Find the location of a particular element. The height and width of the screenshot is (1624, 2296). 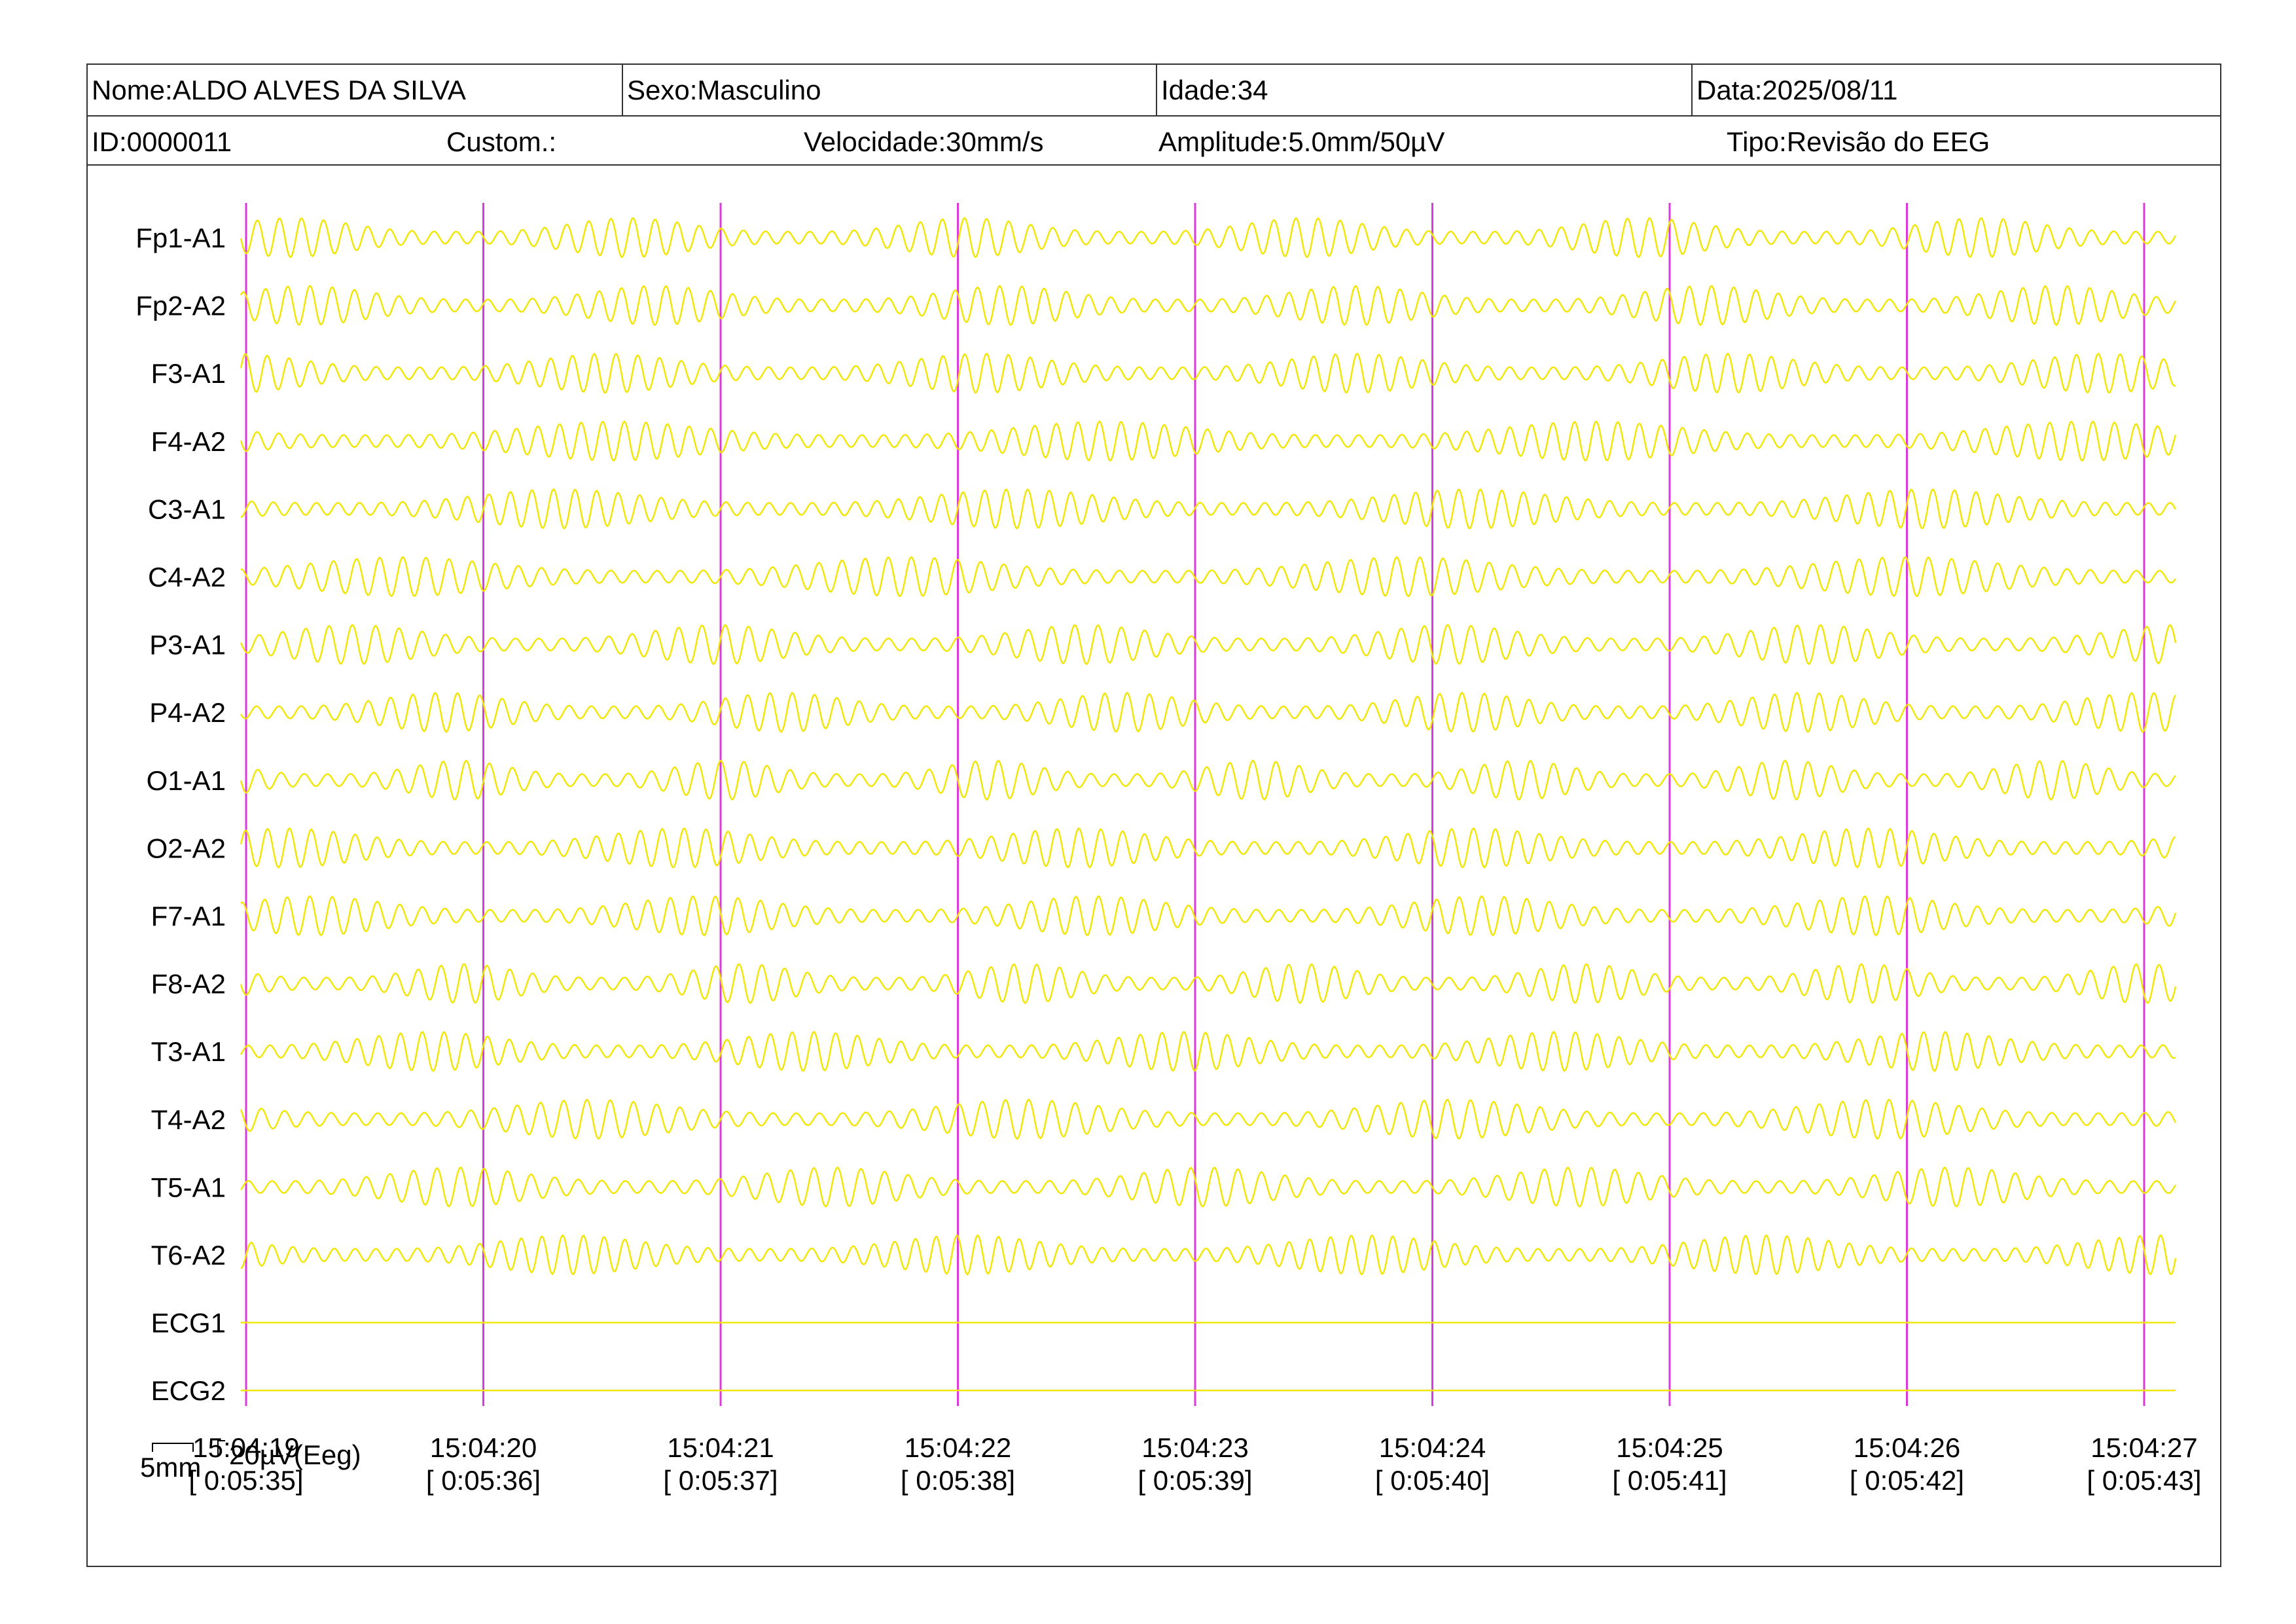

timestamp-elapsed: [ 0:05:41] is located at coordinates (1669, 1480).